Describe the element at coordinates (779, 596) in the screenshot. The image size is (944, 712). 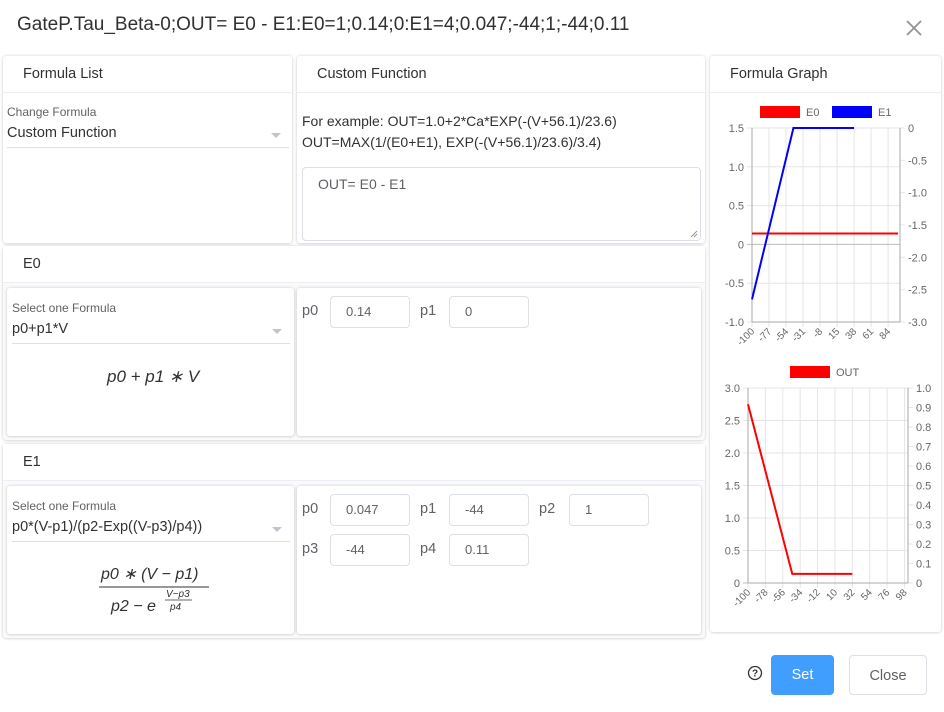
I see `x-tick-label: -56` at that location.